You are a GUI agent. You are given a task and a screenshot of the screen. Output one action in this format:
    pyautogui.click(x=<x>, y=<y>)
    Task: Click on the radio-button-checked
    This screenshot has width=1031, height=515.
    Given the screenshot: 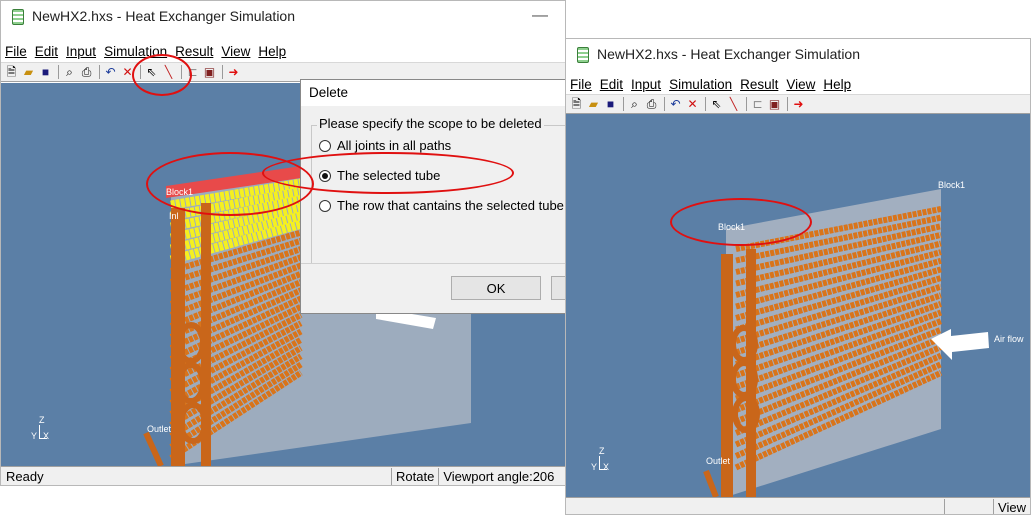 What is the action you would take?
    pyautogui.click(x=325, y=175)
    